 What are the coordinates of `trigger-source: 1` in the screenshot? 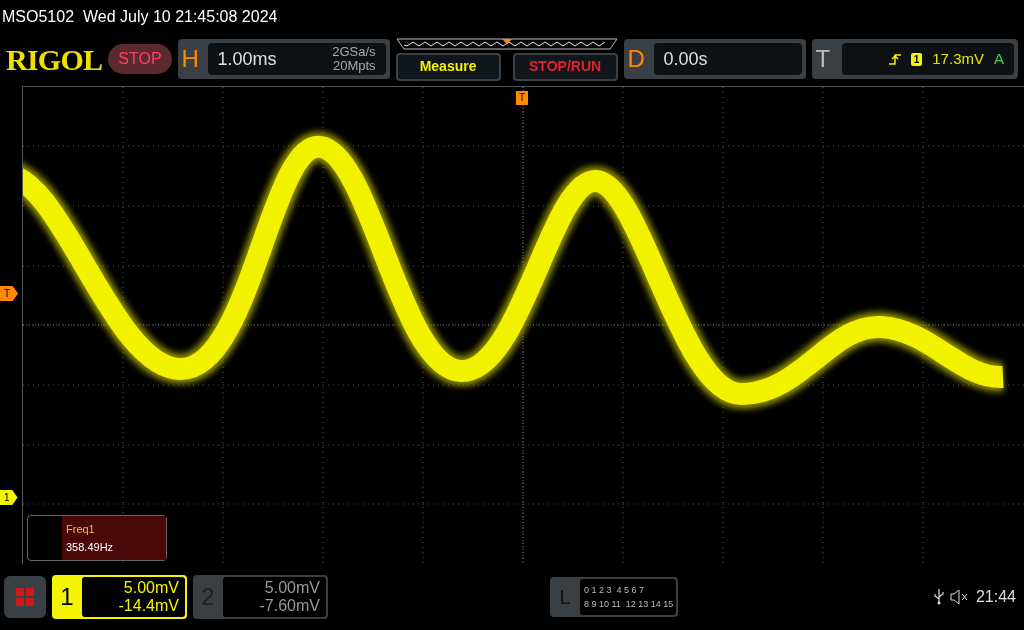 It's located at (916, 59).